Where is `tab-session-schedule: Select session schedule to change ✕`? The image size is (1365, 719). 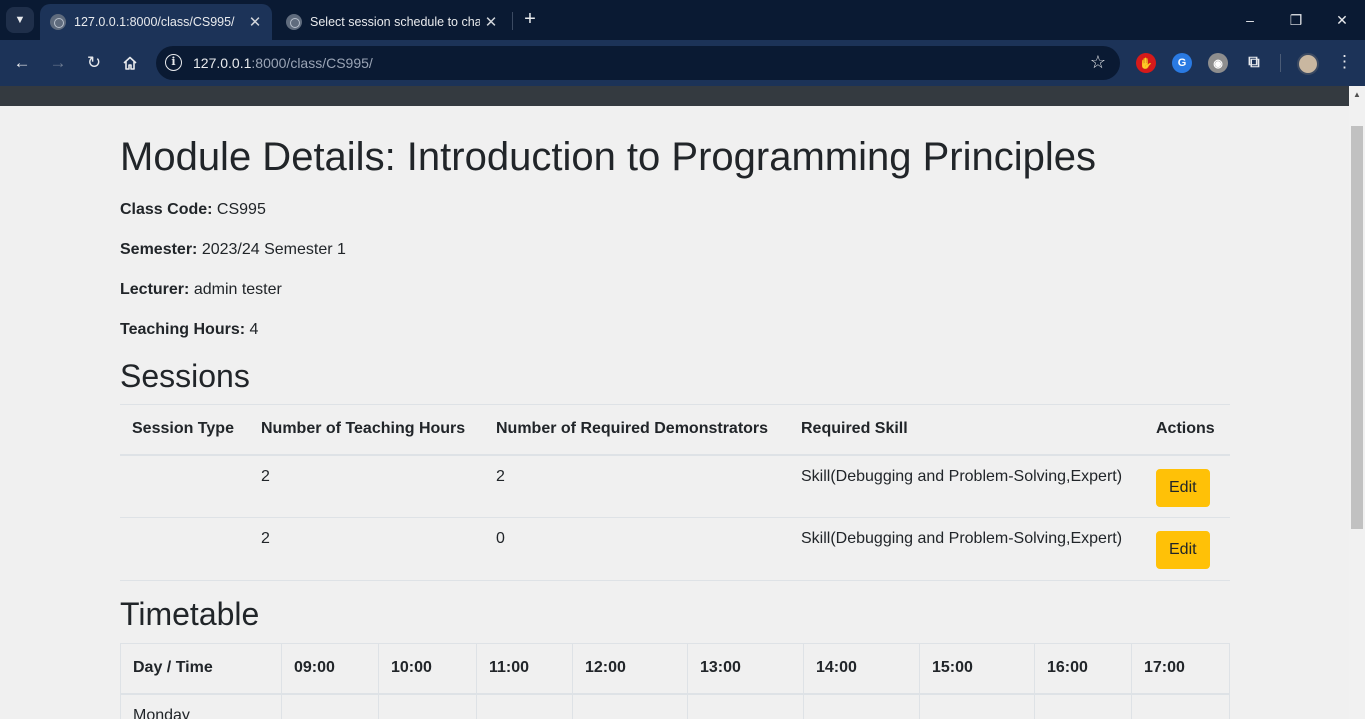
tab-session-schedule: Select session schedule to change ✕ is located at coordinates (392, 22).